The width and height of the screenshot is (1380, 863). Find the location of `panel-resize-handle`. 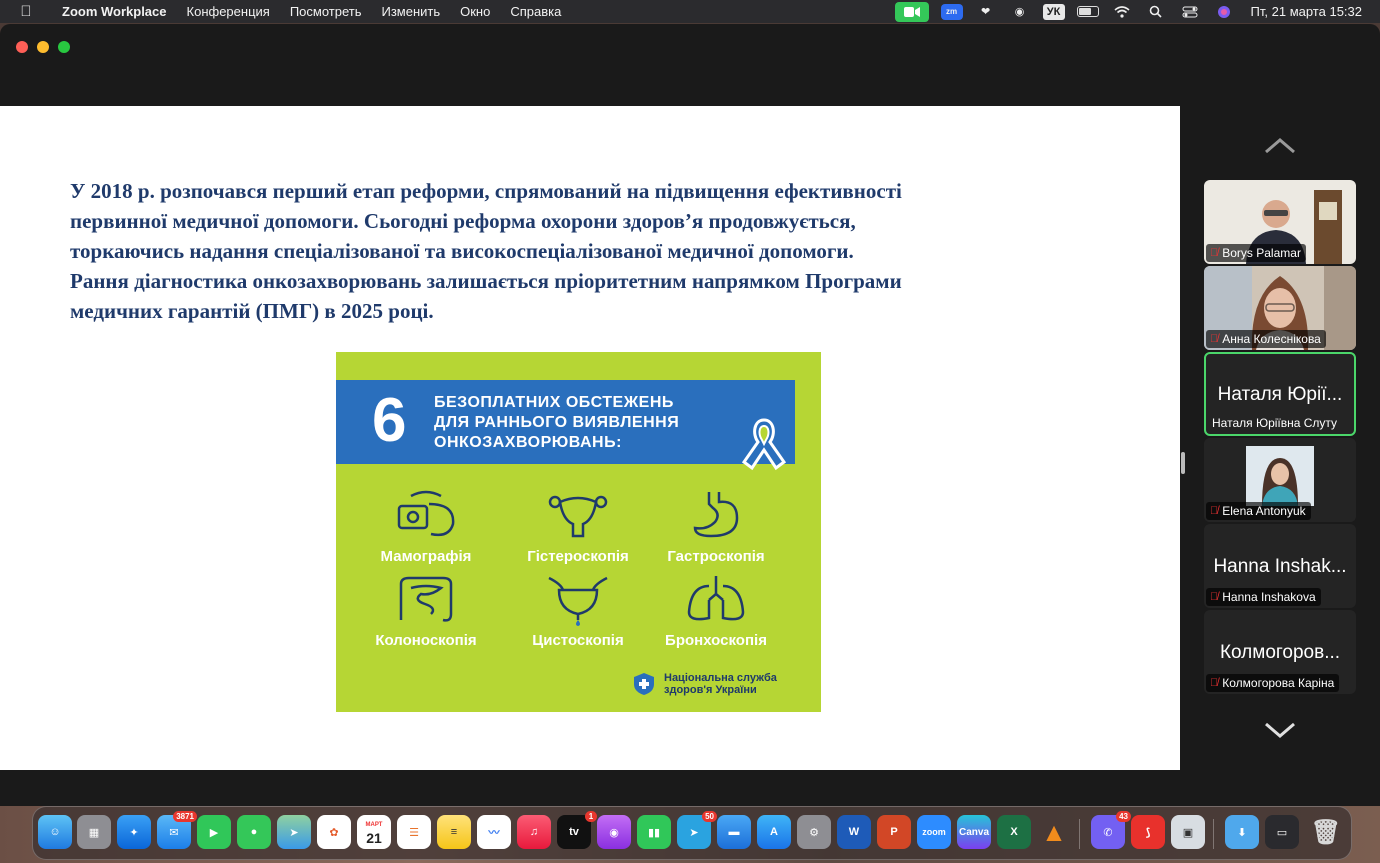

panel-resize-handle is located at coordinates (1183, 463).